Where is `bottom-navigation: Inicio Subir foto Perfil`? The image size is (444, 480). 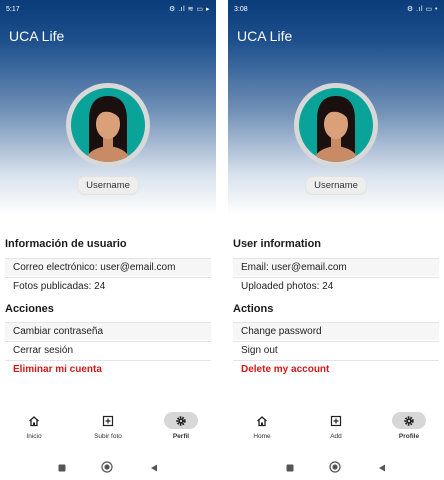 bottom-navigation: Inicio Subir foto Perfil is located at coordinates (108, 430).